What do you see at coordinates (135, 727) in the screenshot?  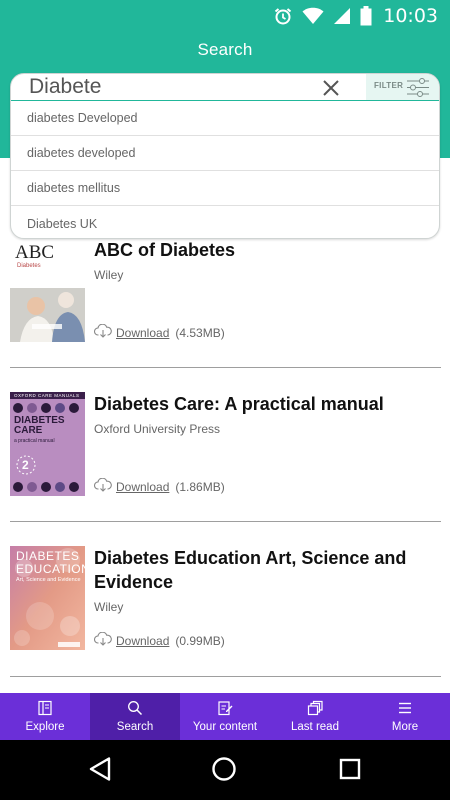 I see `nav-label: Search` at bounding box center [135, 727].